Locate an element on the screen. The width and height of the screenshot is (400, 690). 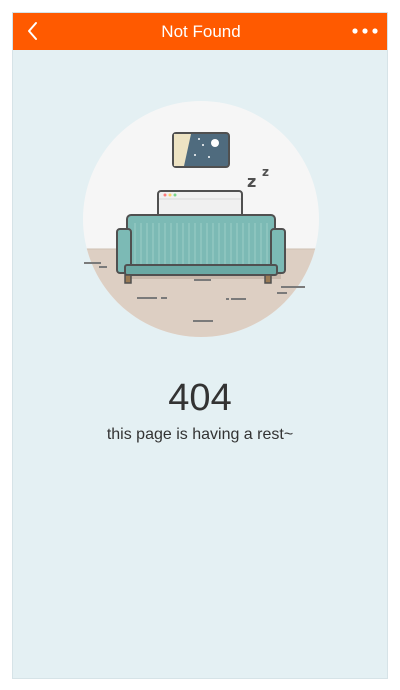
error-message: this page is having a rest~ is located at coordinates (200, 434).